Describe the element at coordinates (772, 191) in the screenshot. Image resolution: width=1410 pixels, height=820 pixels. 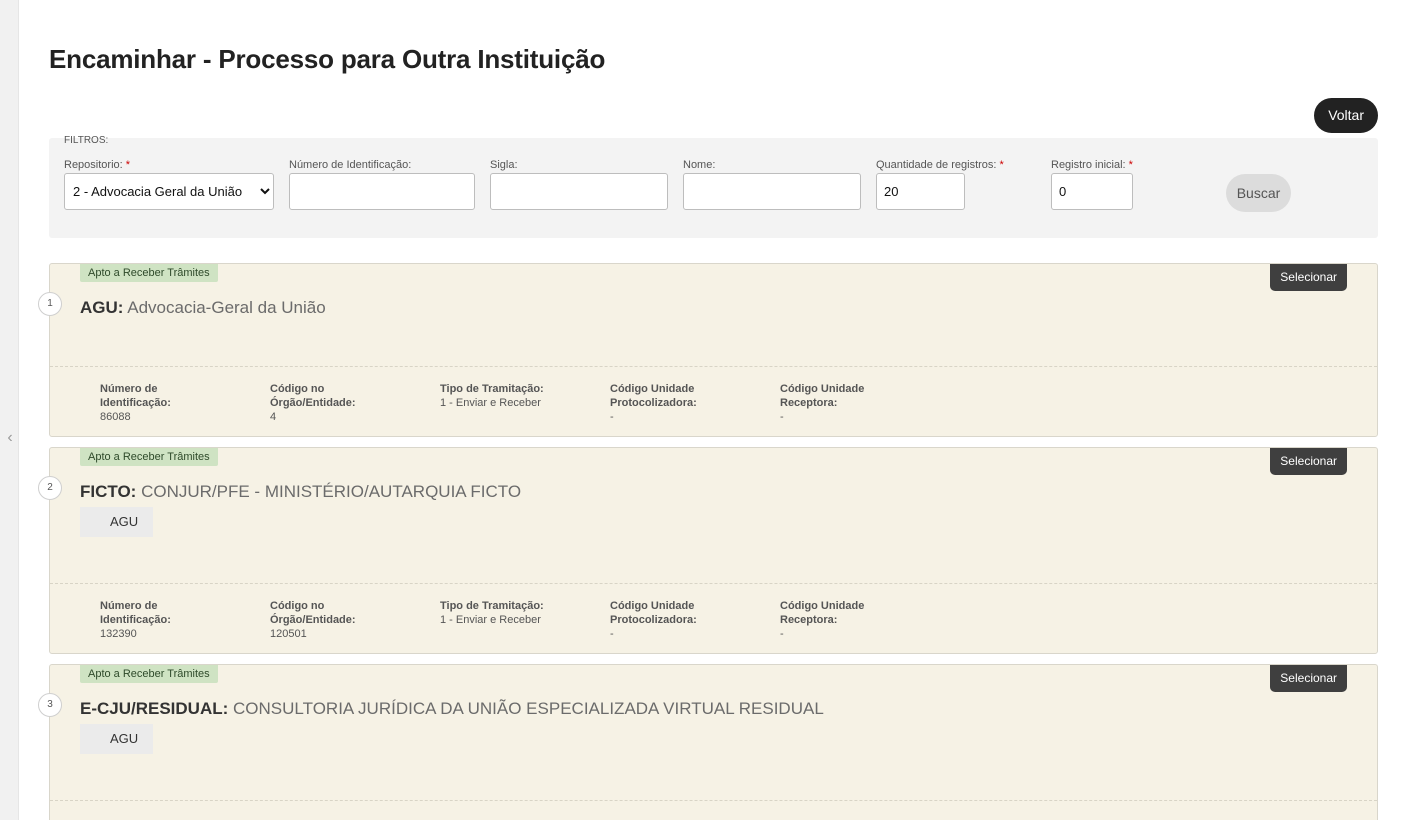
I see `nome-input` at that location.